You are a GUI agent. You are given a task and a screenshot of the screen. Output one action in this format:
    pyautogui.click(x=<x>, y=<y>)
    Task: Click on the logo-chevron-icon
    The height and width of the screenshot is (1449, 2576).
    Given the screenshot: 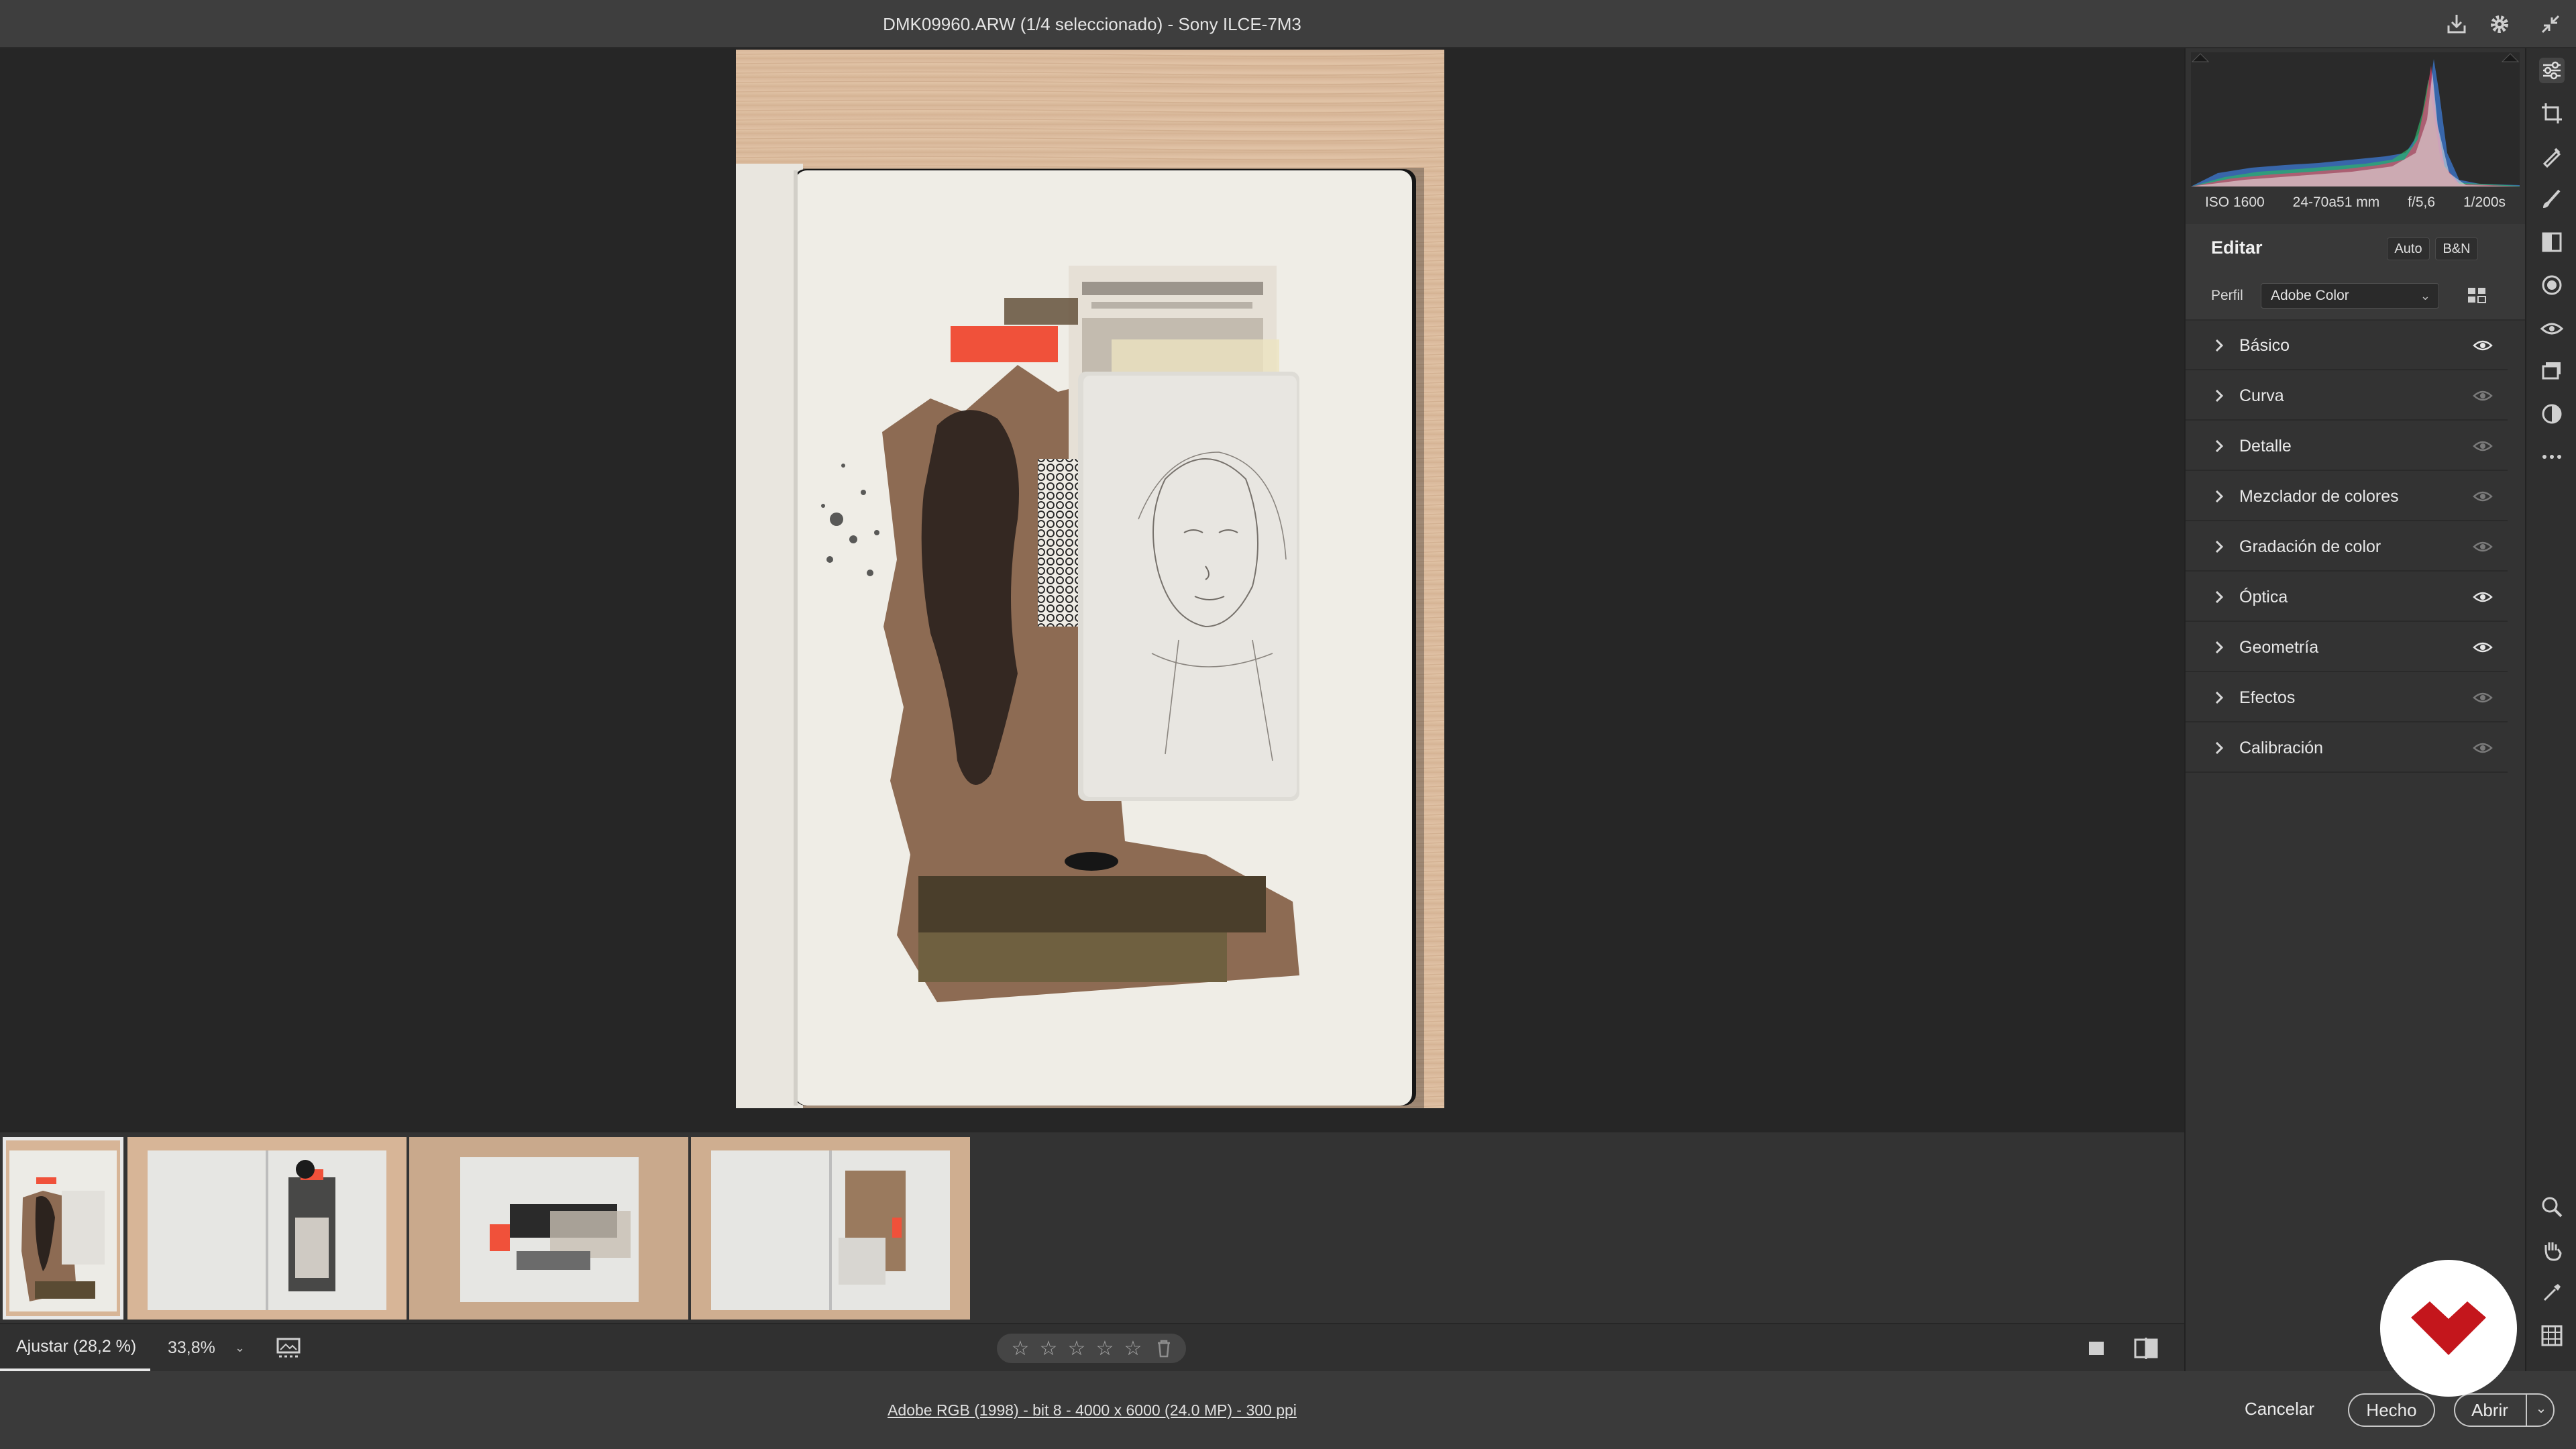 What is the action you would take?
    pyautogui.click(x=2448, y=1328)
    